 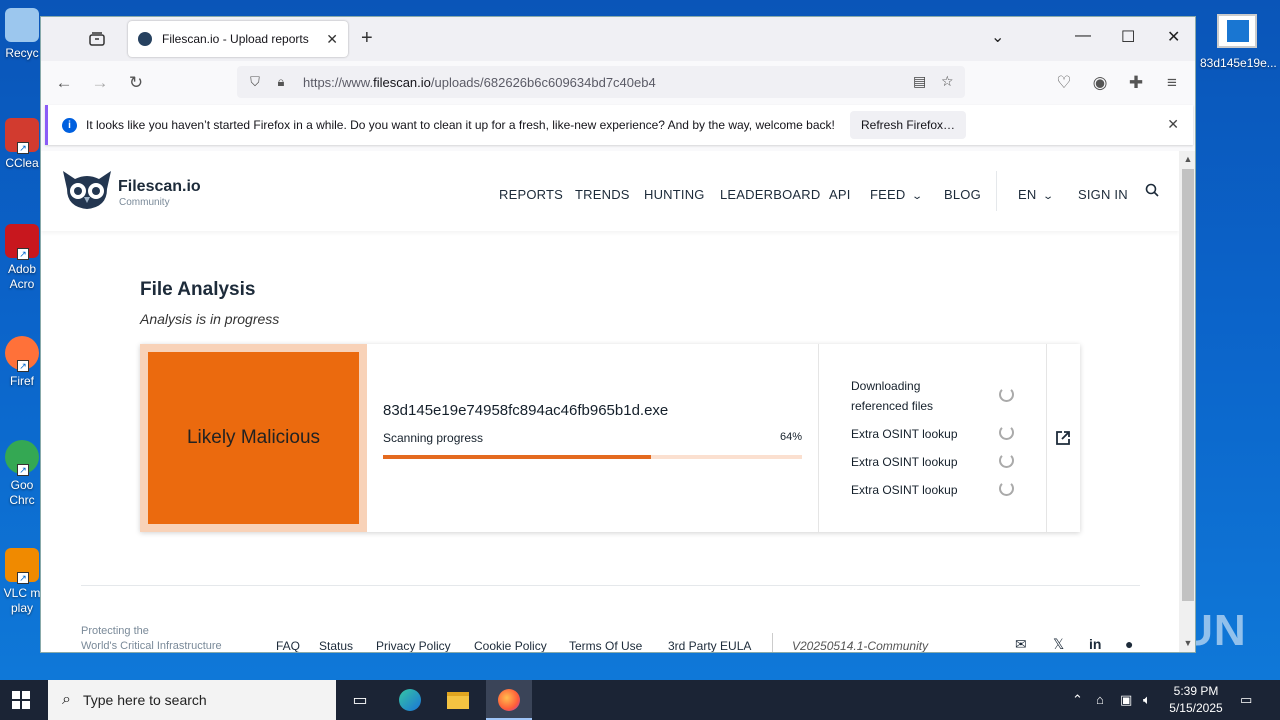 What do you see at coordinates (413, 645) in the screenshot?
I see `footer-link-privacy: Privacy Policy` at bounding box center [413, 645].